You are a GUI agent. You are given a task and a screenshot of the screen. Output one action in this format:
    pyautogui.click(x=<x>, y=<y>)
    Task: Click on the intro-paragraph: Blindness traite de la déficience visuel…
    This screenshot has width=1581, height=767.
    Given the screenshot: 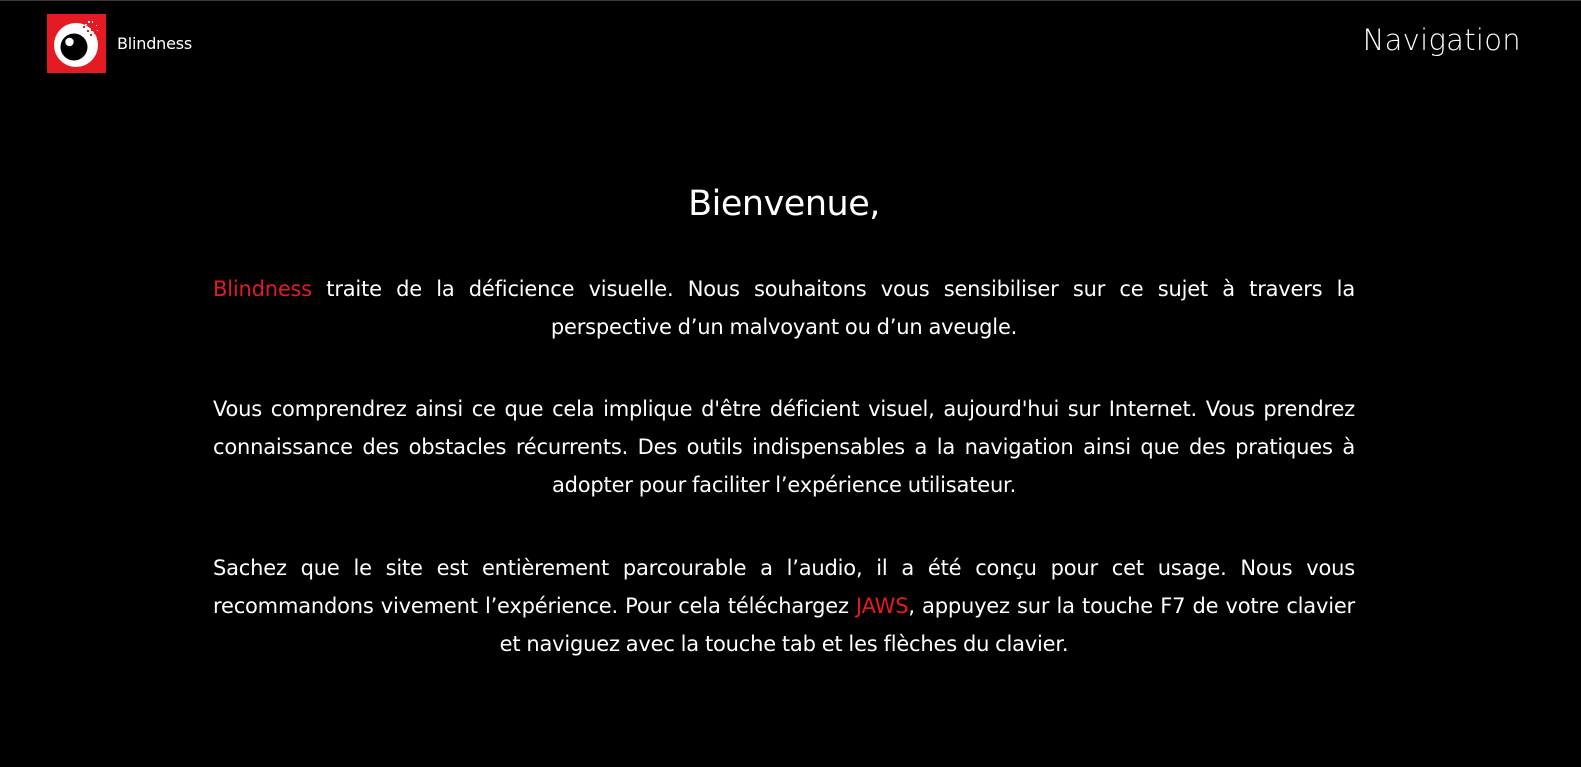 What is the action you would take?
    pyautogui.click(x=784, y=308)
    